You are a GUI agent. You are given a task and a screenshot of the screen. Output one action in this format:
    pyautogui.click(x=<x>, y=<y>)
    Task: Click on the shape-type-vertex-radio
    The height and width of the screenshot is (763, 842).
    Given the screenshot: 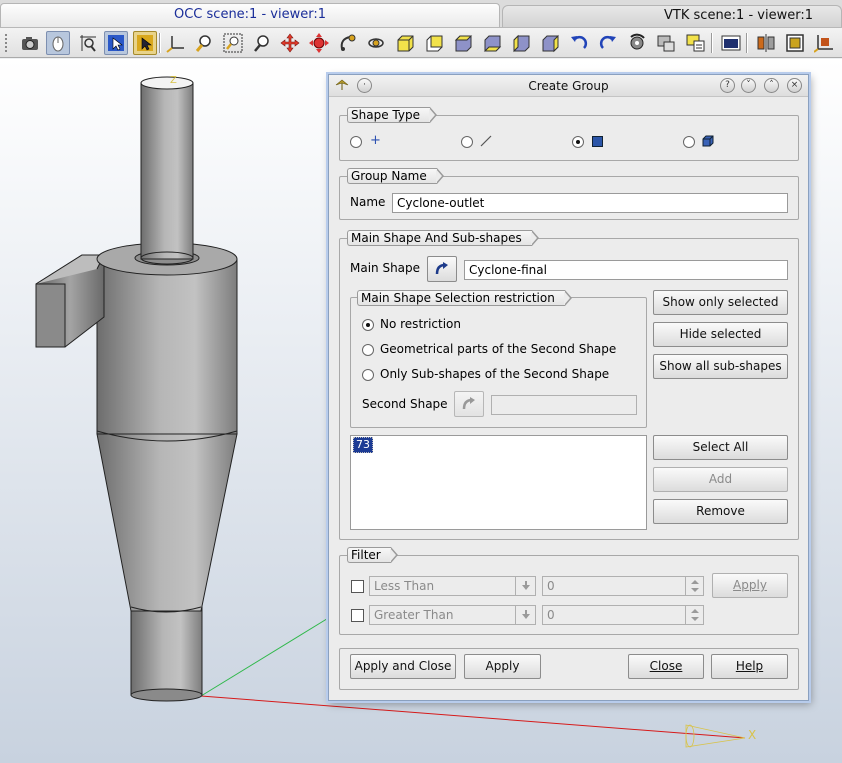 What is the action you would take?
    pyautogui.click(x=356, y=142)
    